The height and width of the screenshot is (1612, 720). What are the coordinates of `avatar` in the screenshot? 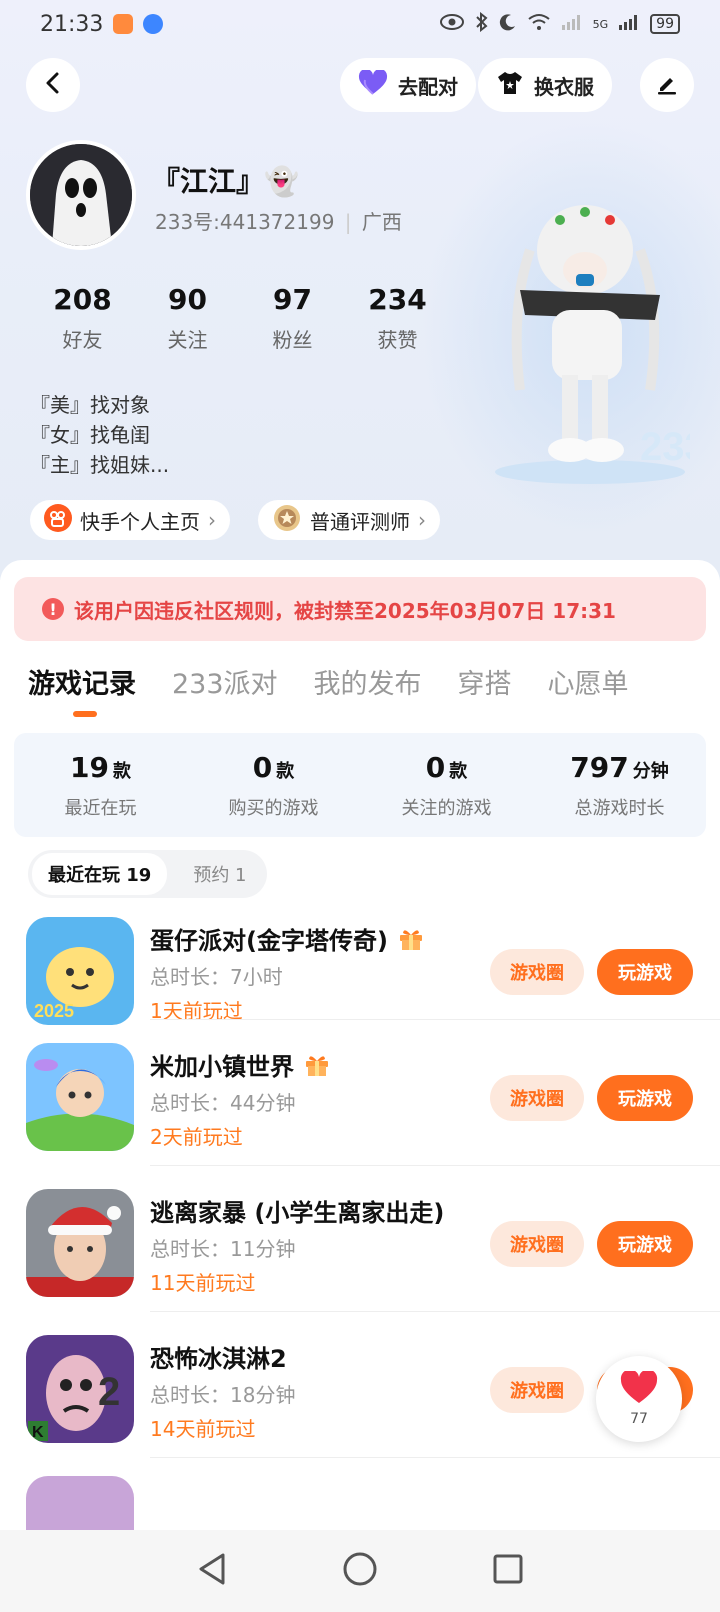 It's located at (81, 195).